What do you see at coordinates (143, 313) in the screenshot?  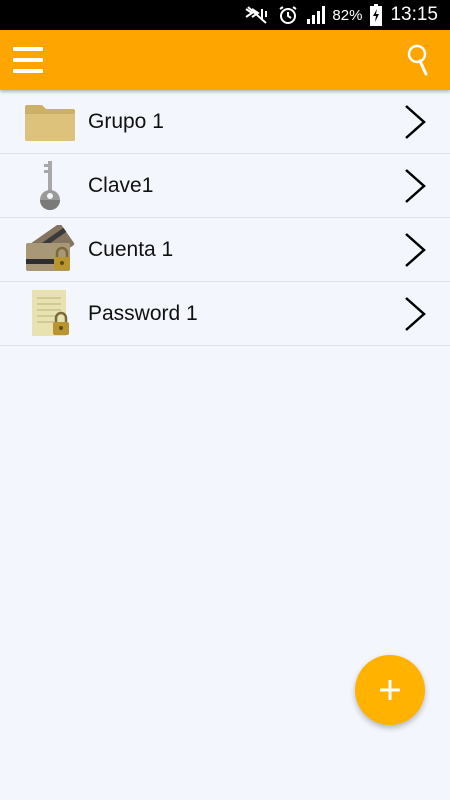 I see `list-item-label: Password 1` at bounding box center [143, 313].